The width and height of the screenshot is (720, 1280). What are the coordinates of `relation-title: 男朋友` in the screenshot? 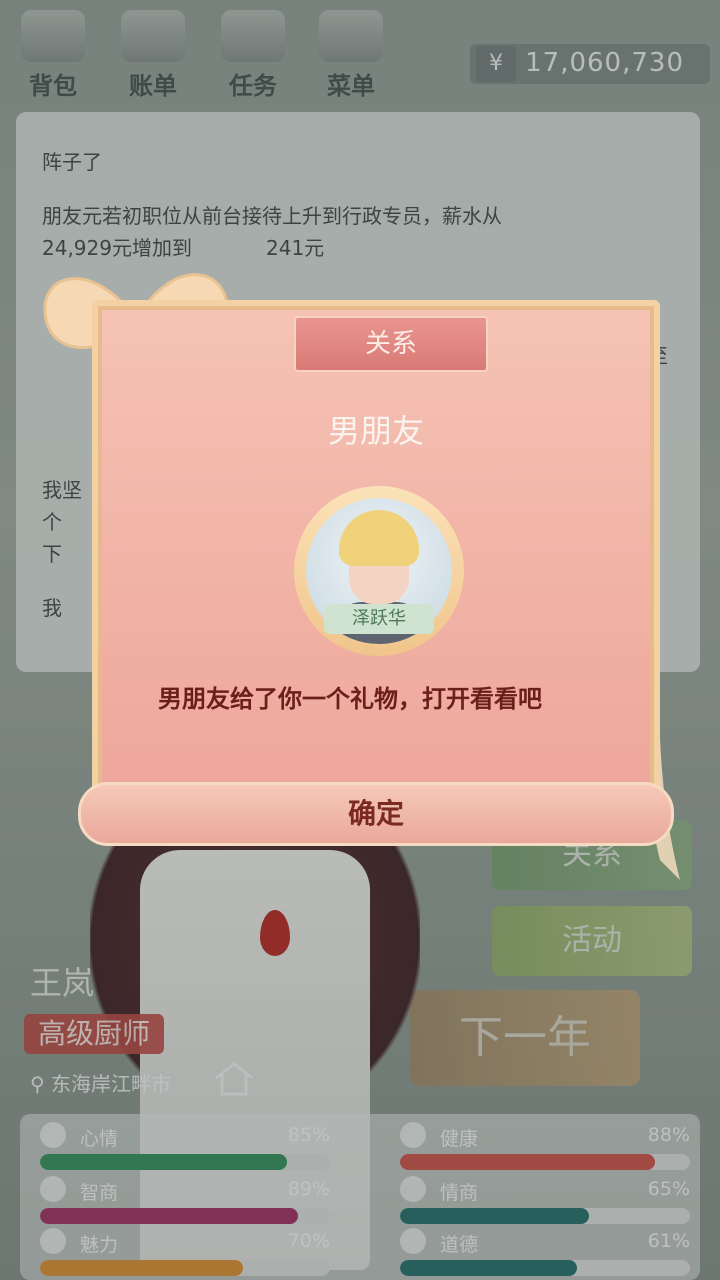 It's located at (375, 431).